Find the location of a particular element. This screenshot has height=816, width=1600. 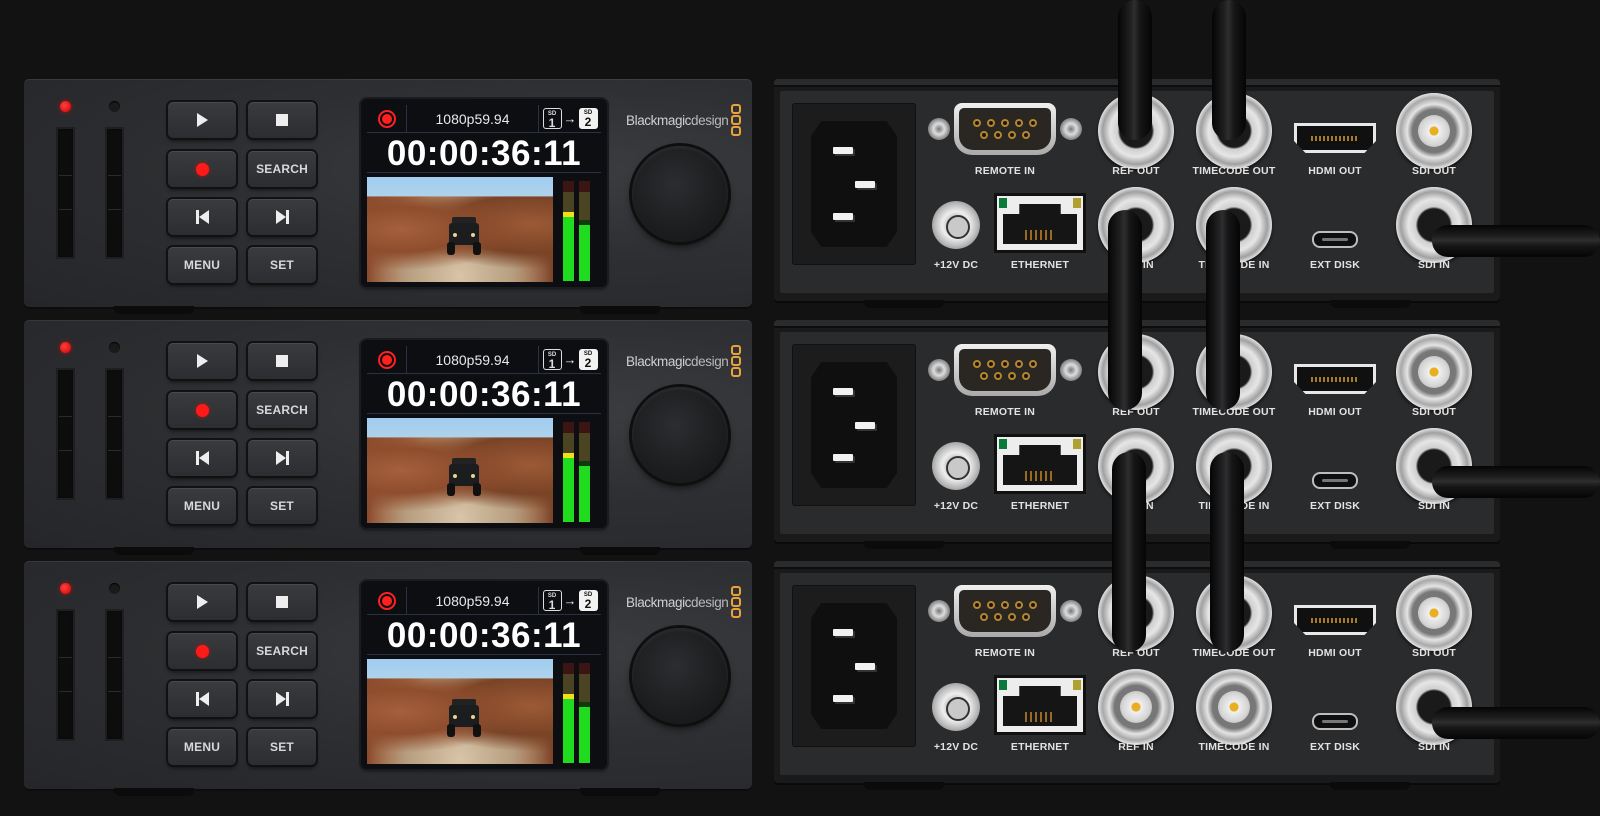

audio-meters is located at coordinates (580, 472).